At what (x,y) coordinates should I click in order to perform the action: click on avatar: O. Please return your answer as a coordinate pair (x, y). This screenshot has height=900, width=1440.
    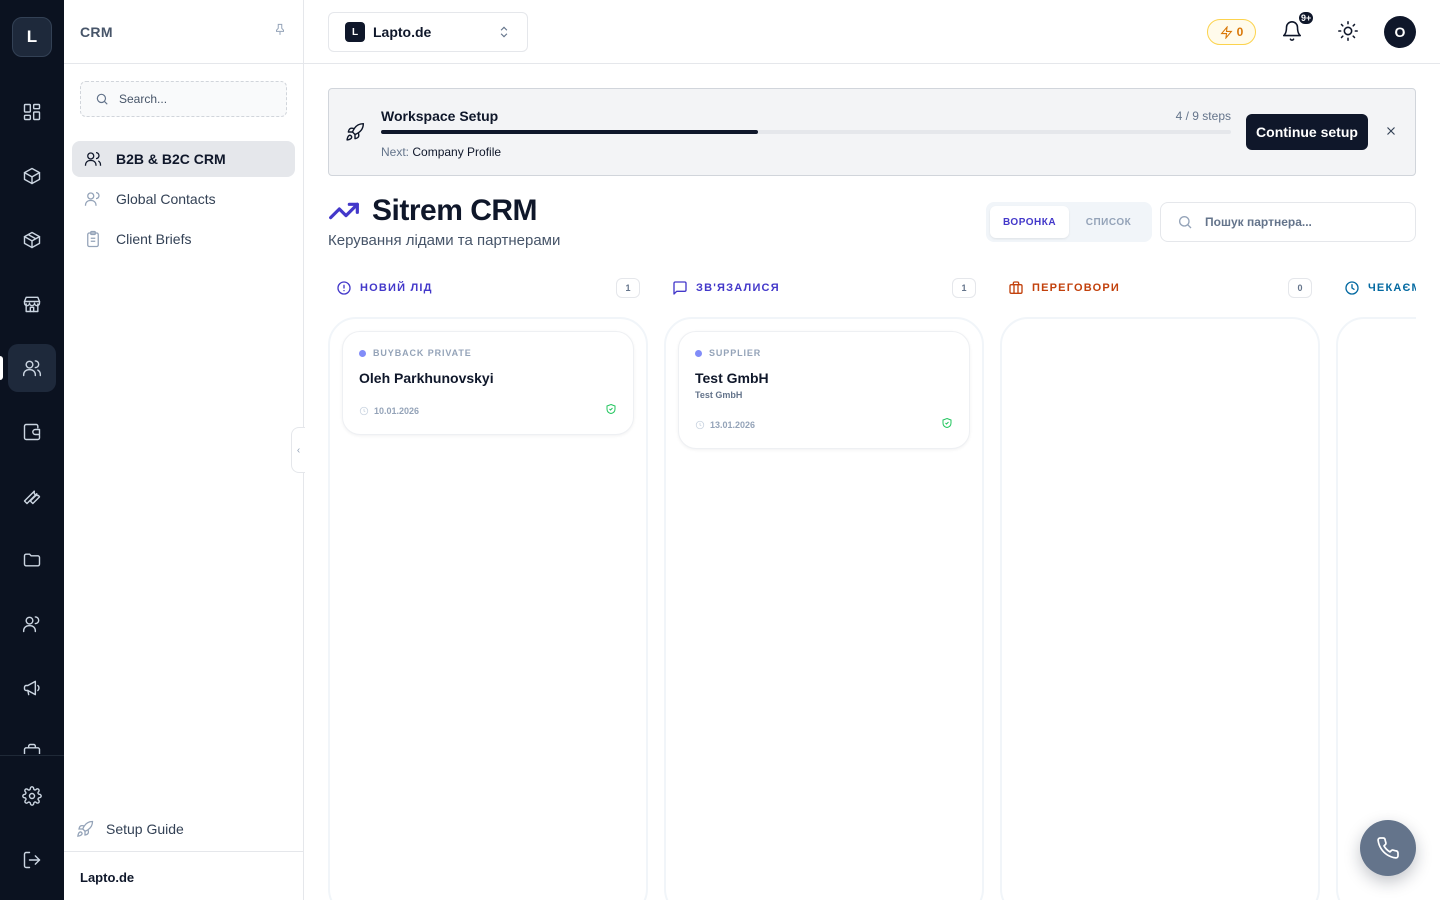
    Looking at the image, I should click on (1400, 32).